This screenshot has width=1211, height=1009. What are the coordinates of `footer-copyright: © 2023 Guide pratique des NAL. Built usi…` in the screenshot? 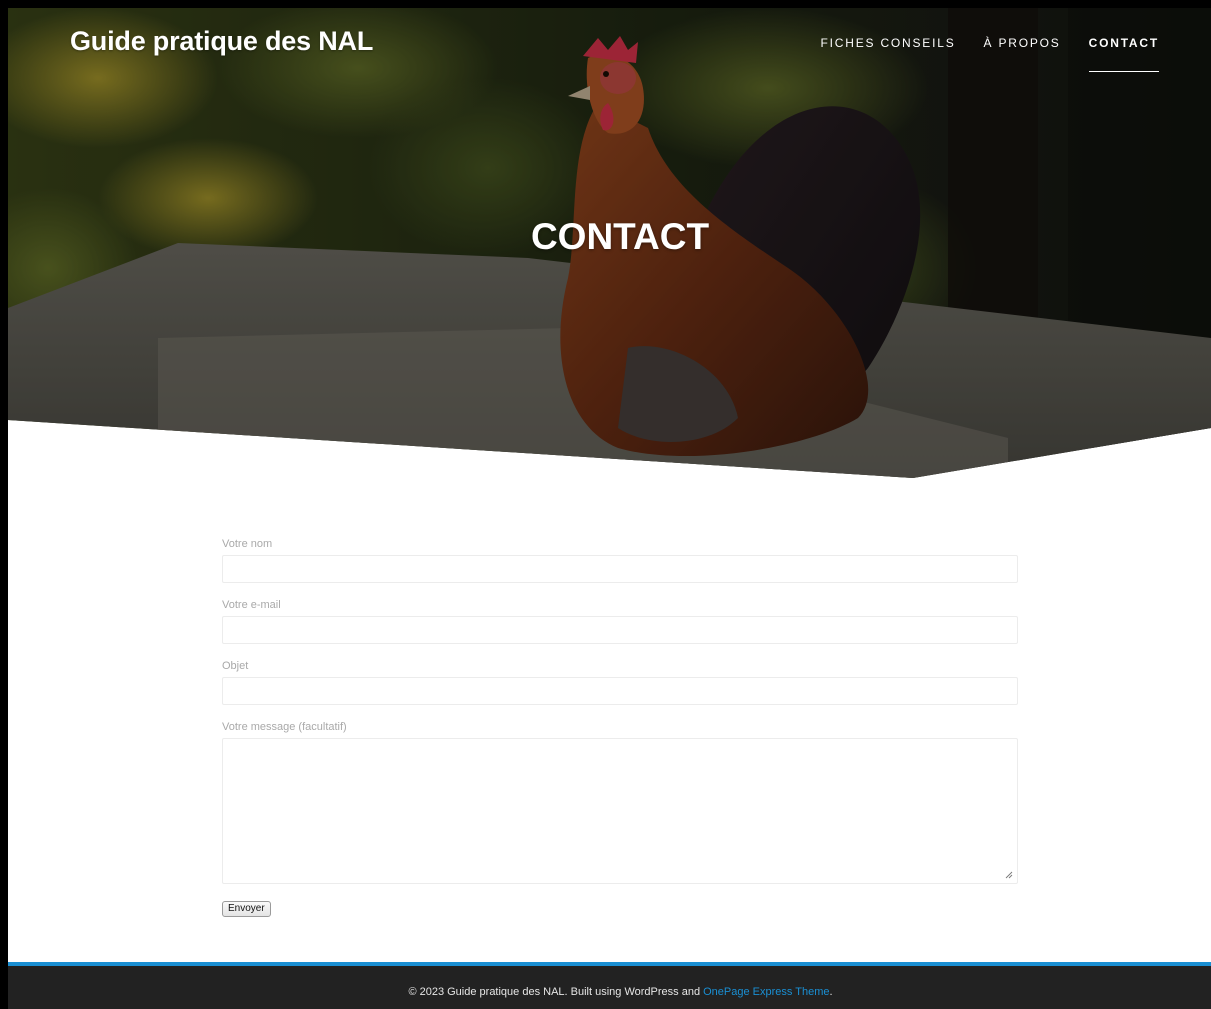 It's located at (556, 992).